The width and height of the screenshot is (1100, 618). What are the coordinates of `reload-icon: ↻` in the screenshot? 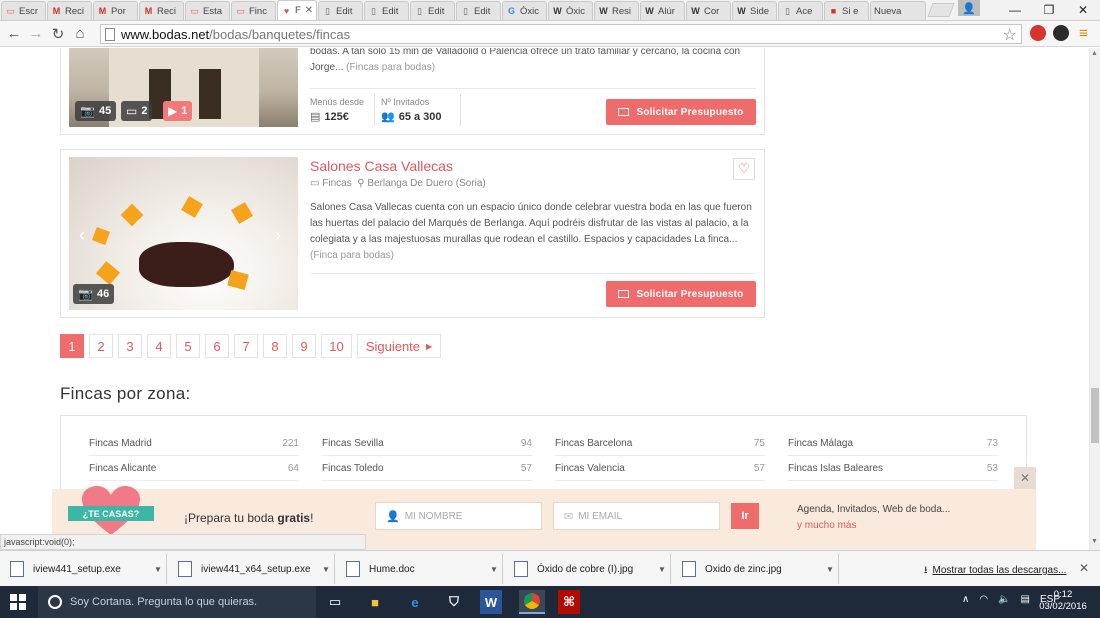 It's located at (58, 34).